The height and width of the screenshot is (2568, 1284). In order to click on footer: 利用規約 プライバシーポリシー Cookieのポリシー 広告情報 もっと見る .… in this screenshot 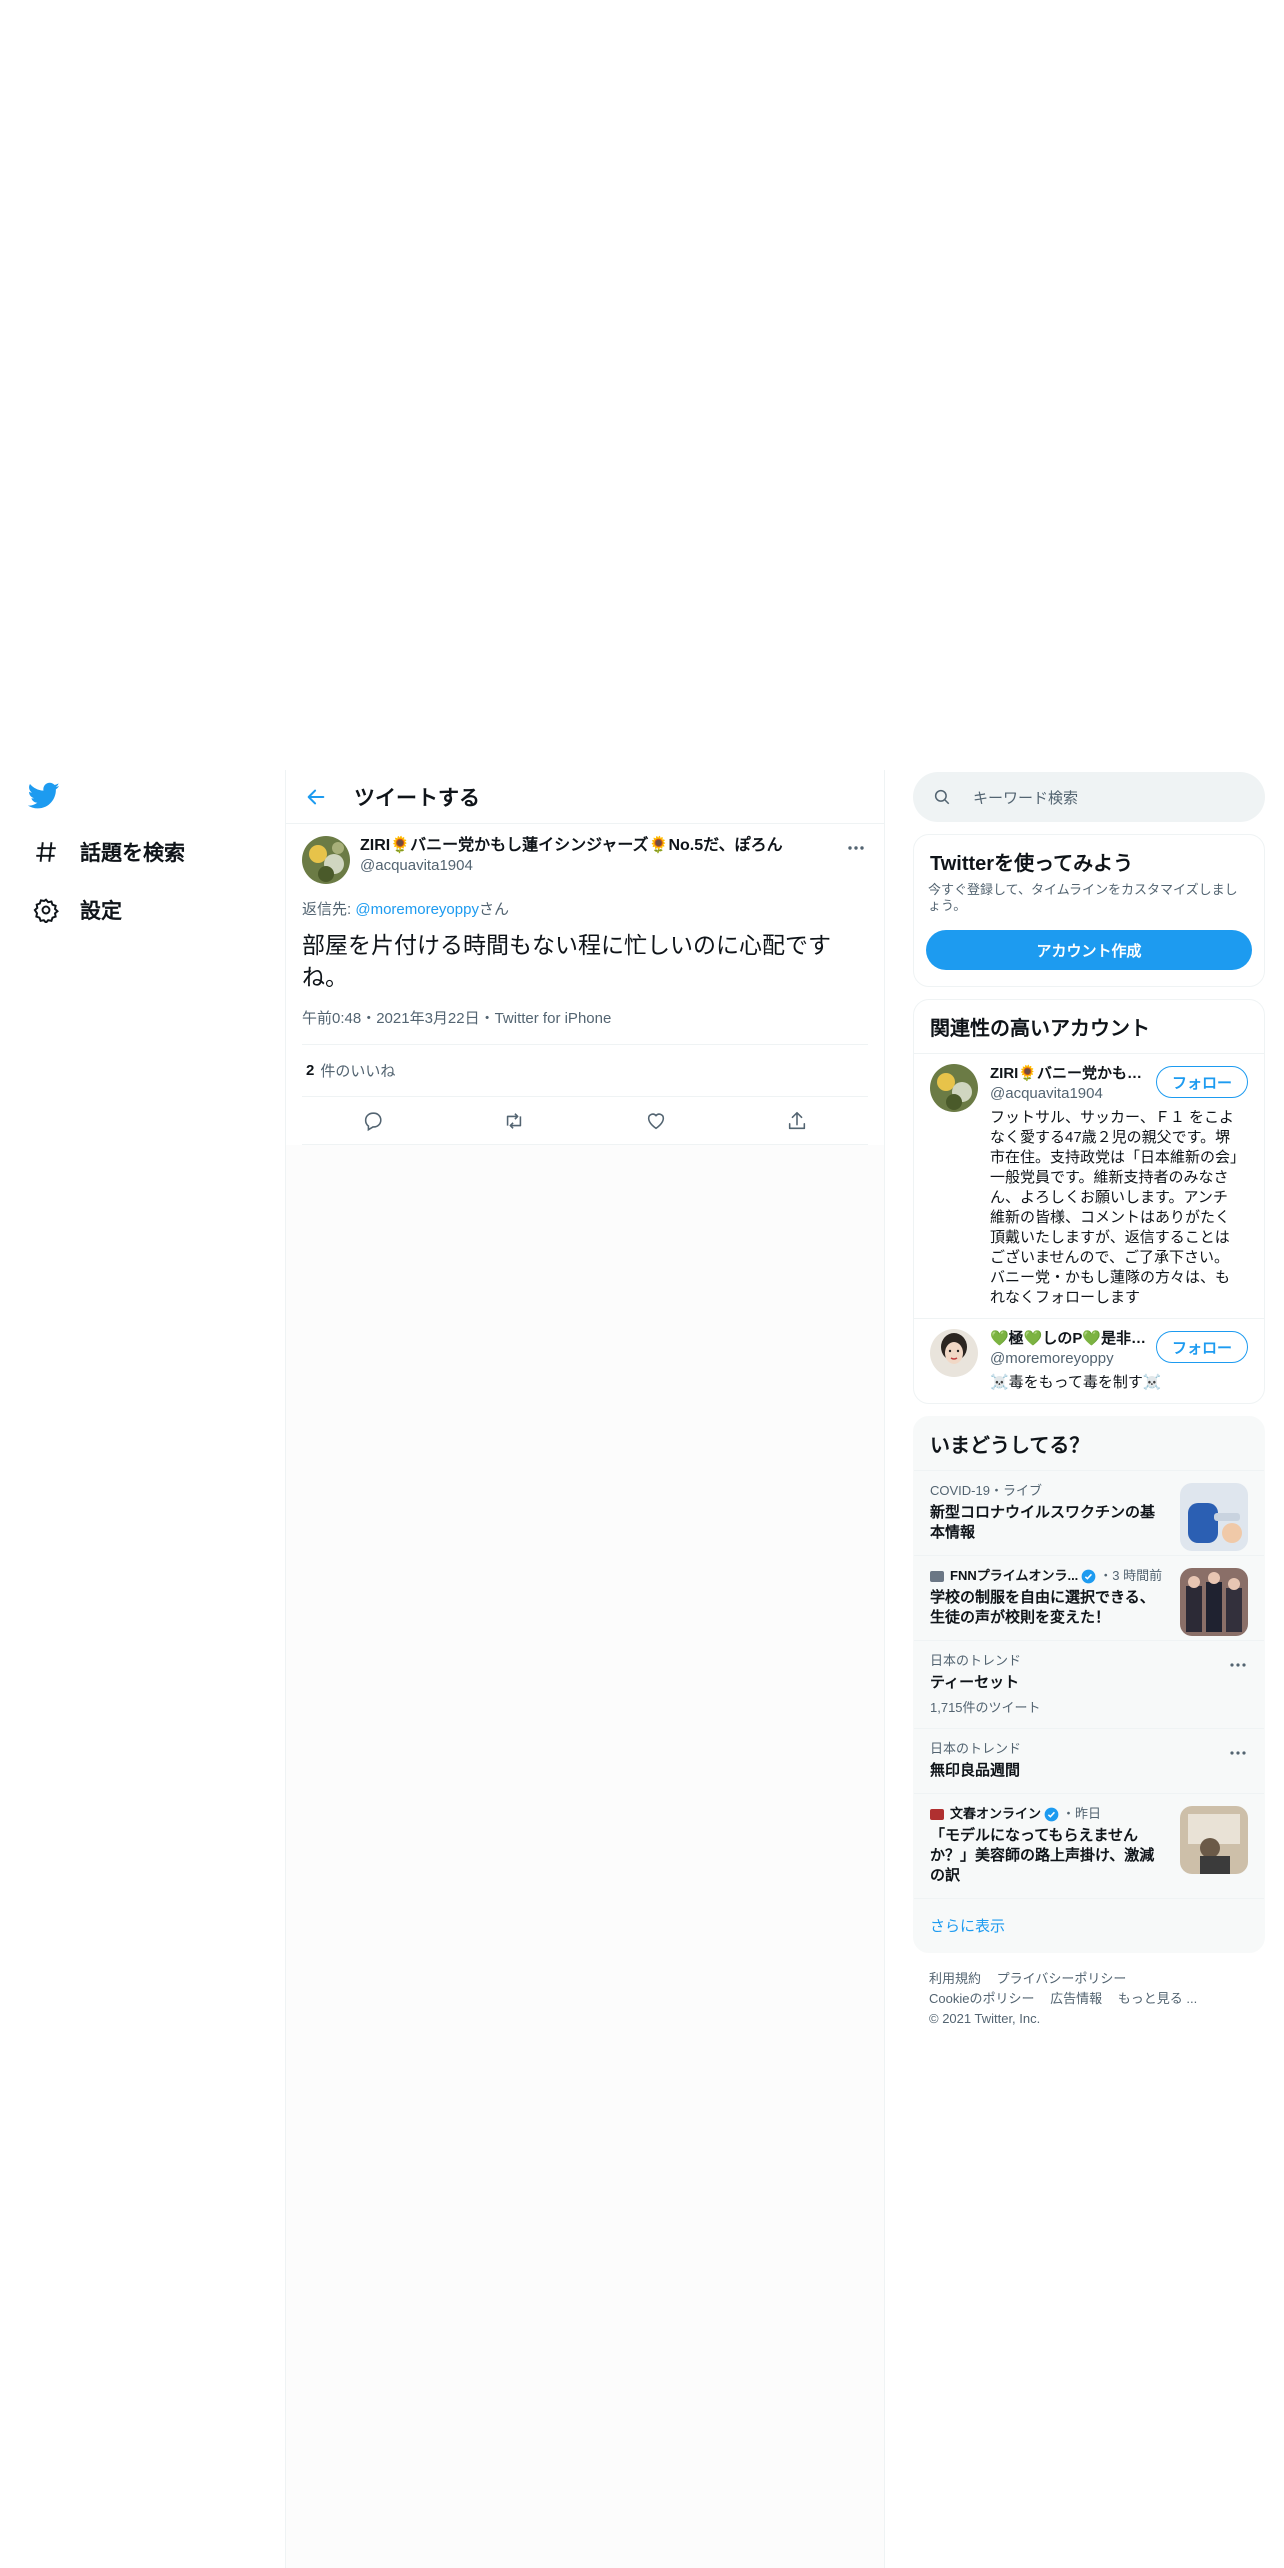, I will do `click(1089, 1999)`.